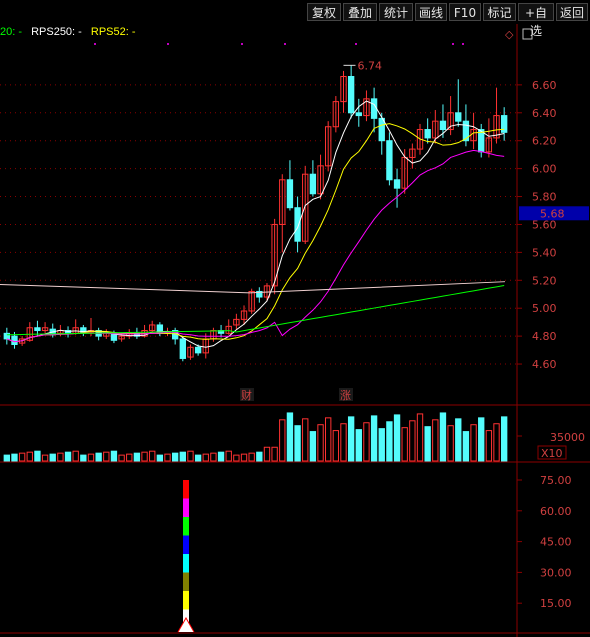 The width and height of the screenshot is (590, 637). What do you see at coordinates (544, 336) in the screenshot?
I see `price-tick-label: 4.80` at bounding box center [544, 336].